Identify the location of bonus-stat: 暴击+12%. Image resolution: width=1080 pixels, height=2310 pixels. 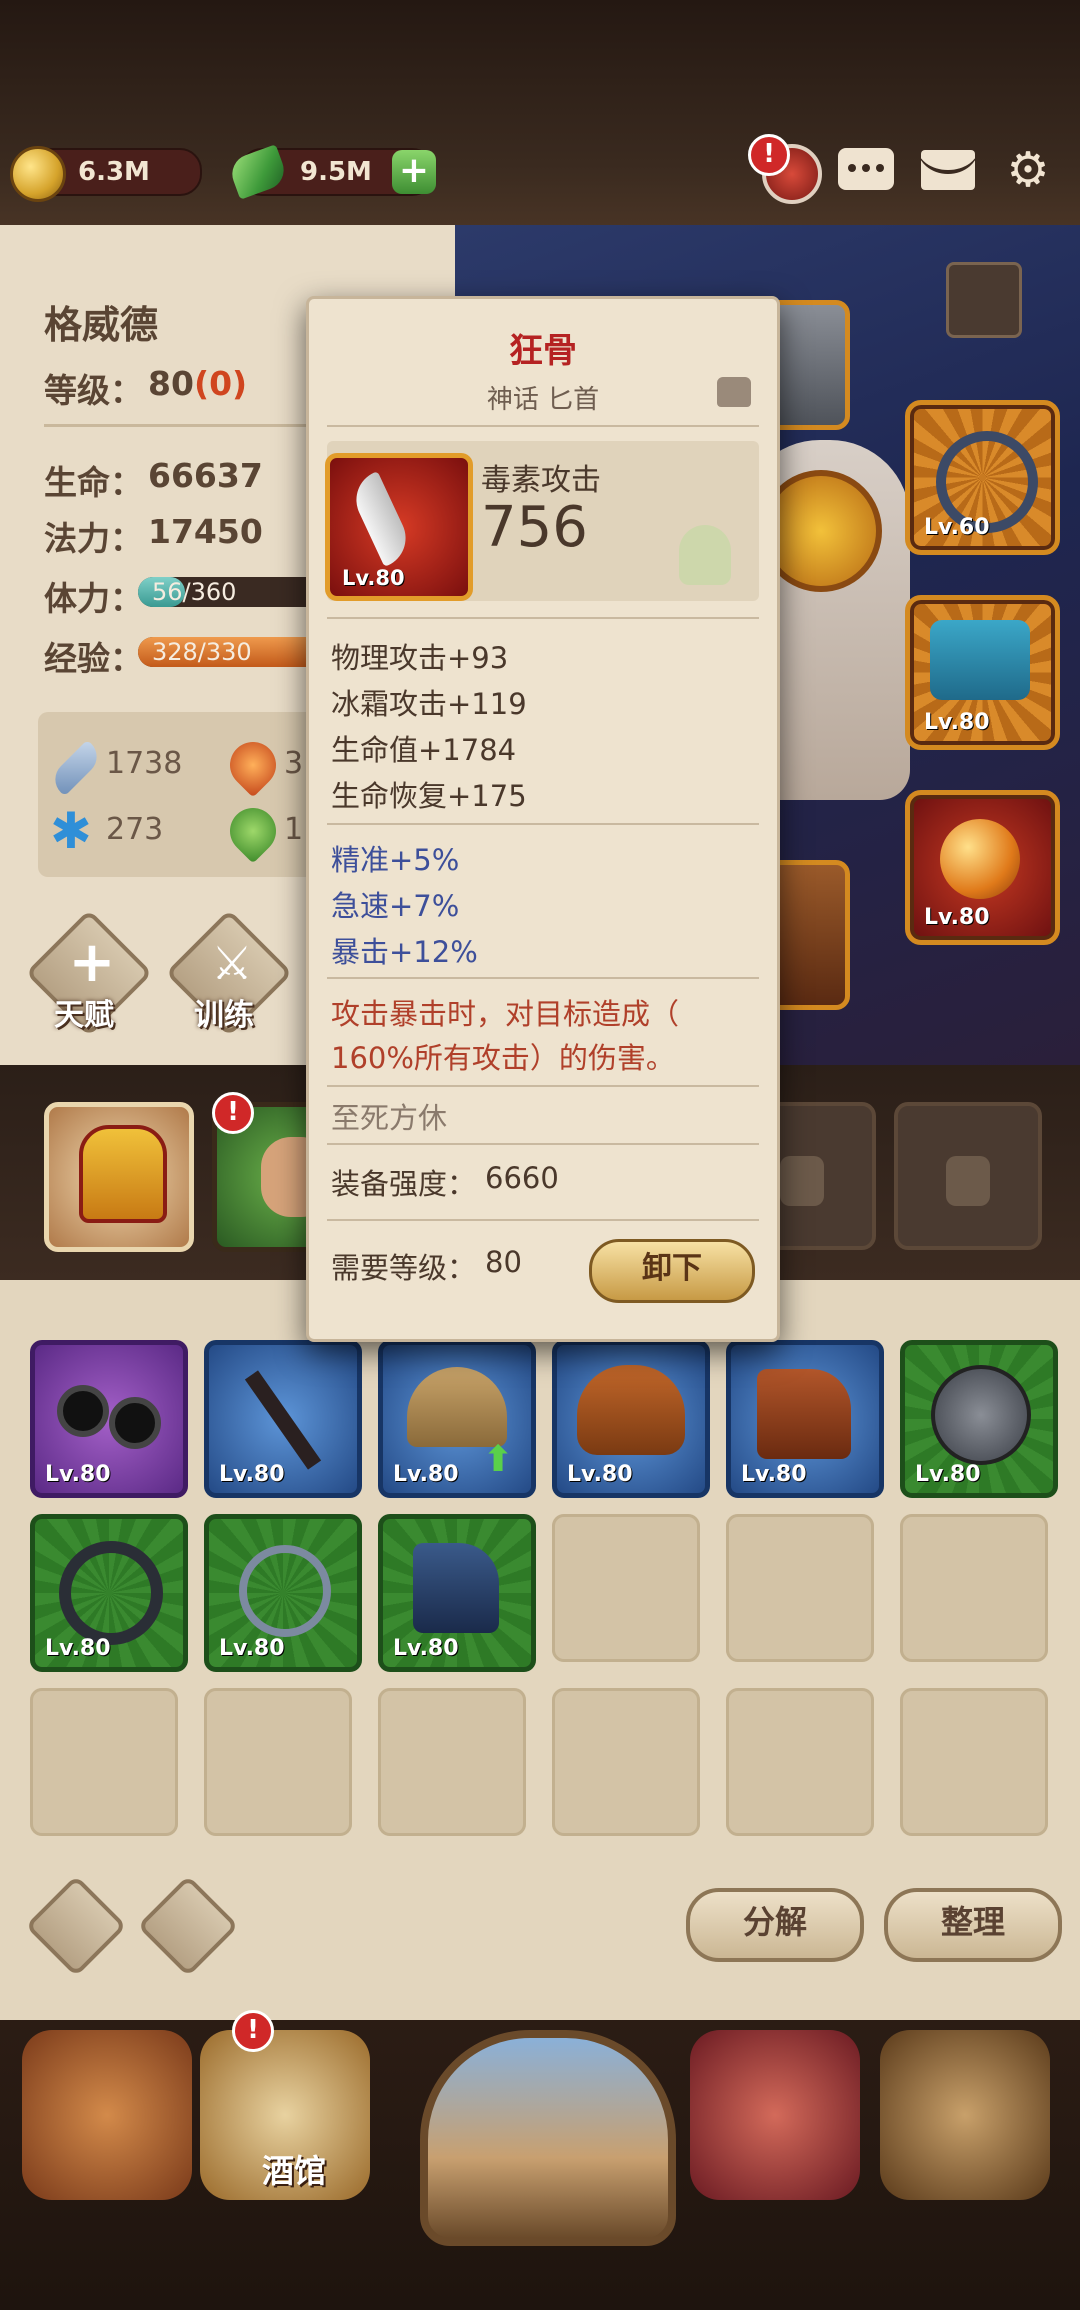
(404, 952).